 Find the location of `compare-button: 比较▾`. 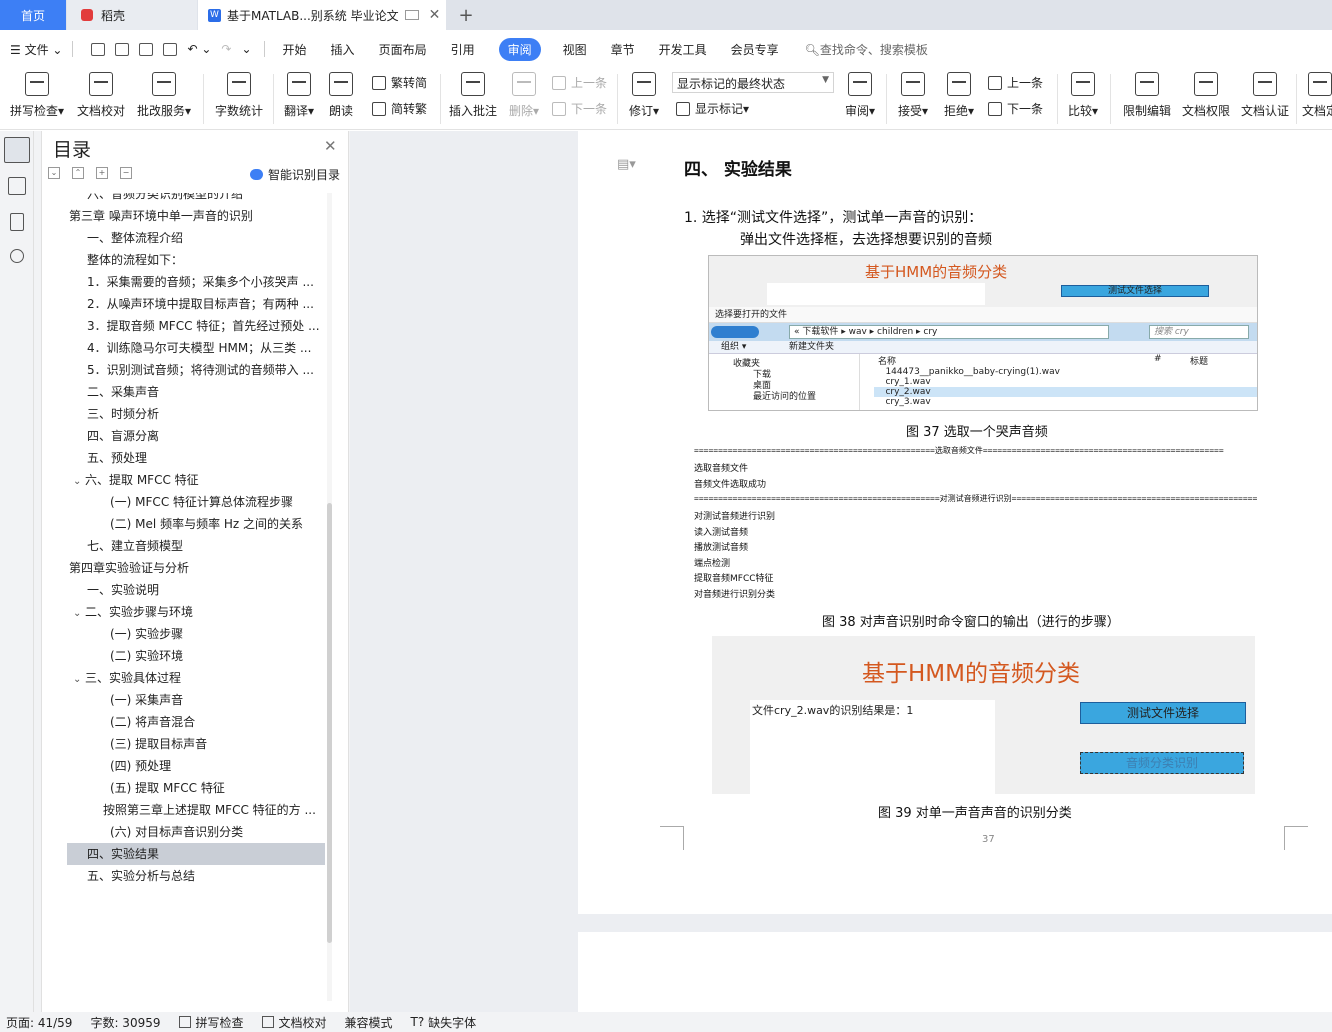

compare-button: 比较▾ is located at coordinates (1083, 93).